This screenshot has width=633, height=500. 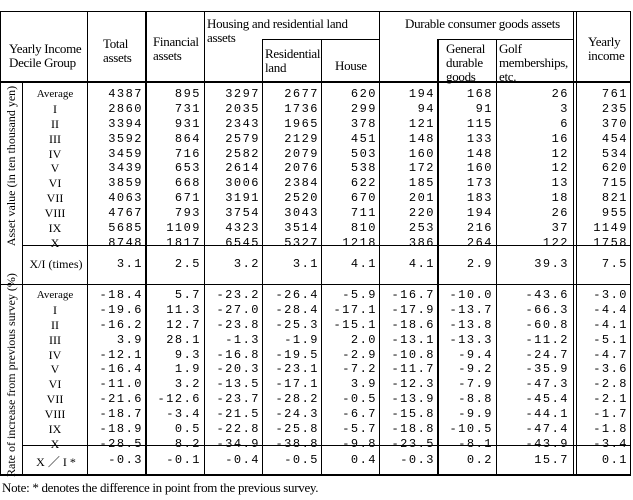 I want to click on table-cell: -13.1, so click(x=413, y=339).